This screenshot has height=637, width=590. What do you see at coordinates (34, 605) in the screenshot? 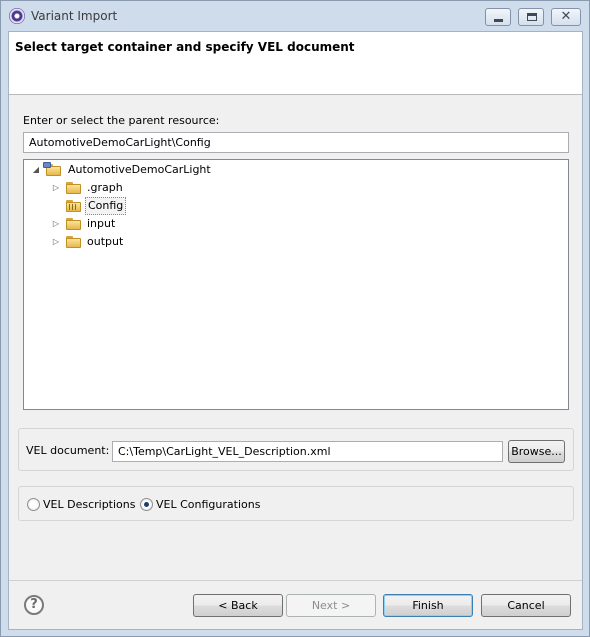
I see `help-icon: ?` at bounding box center [34, 605].